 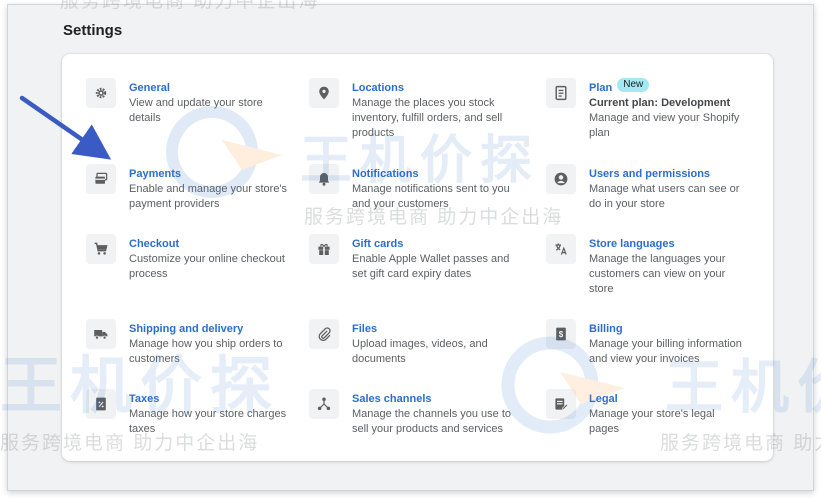 What do you see at coordinates (155, 174) in the screenshot?
I see `setting-title: Payments` at bounding box center [155, 174].